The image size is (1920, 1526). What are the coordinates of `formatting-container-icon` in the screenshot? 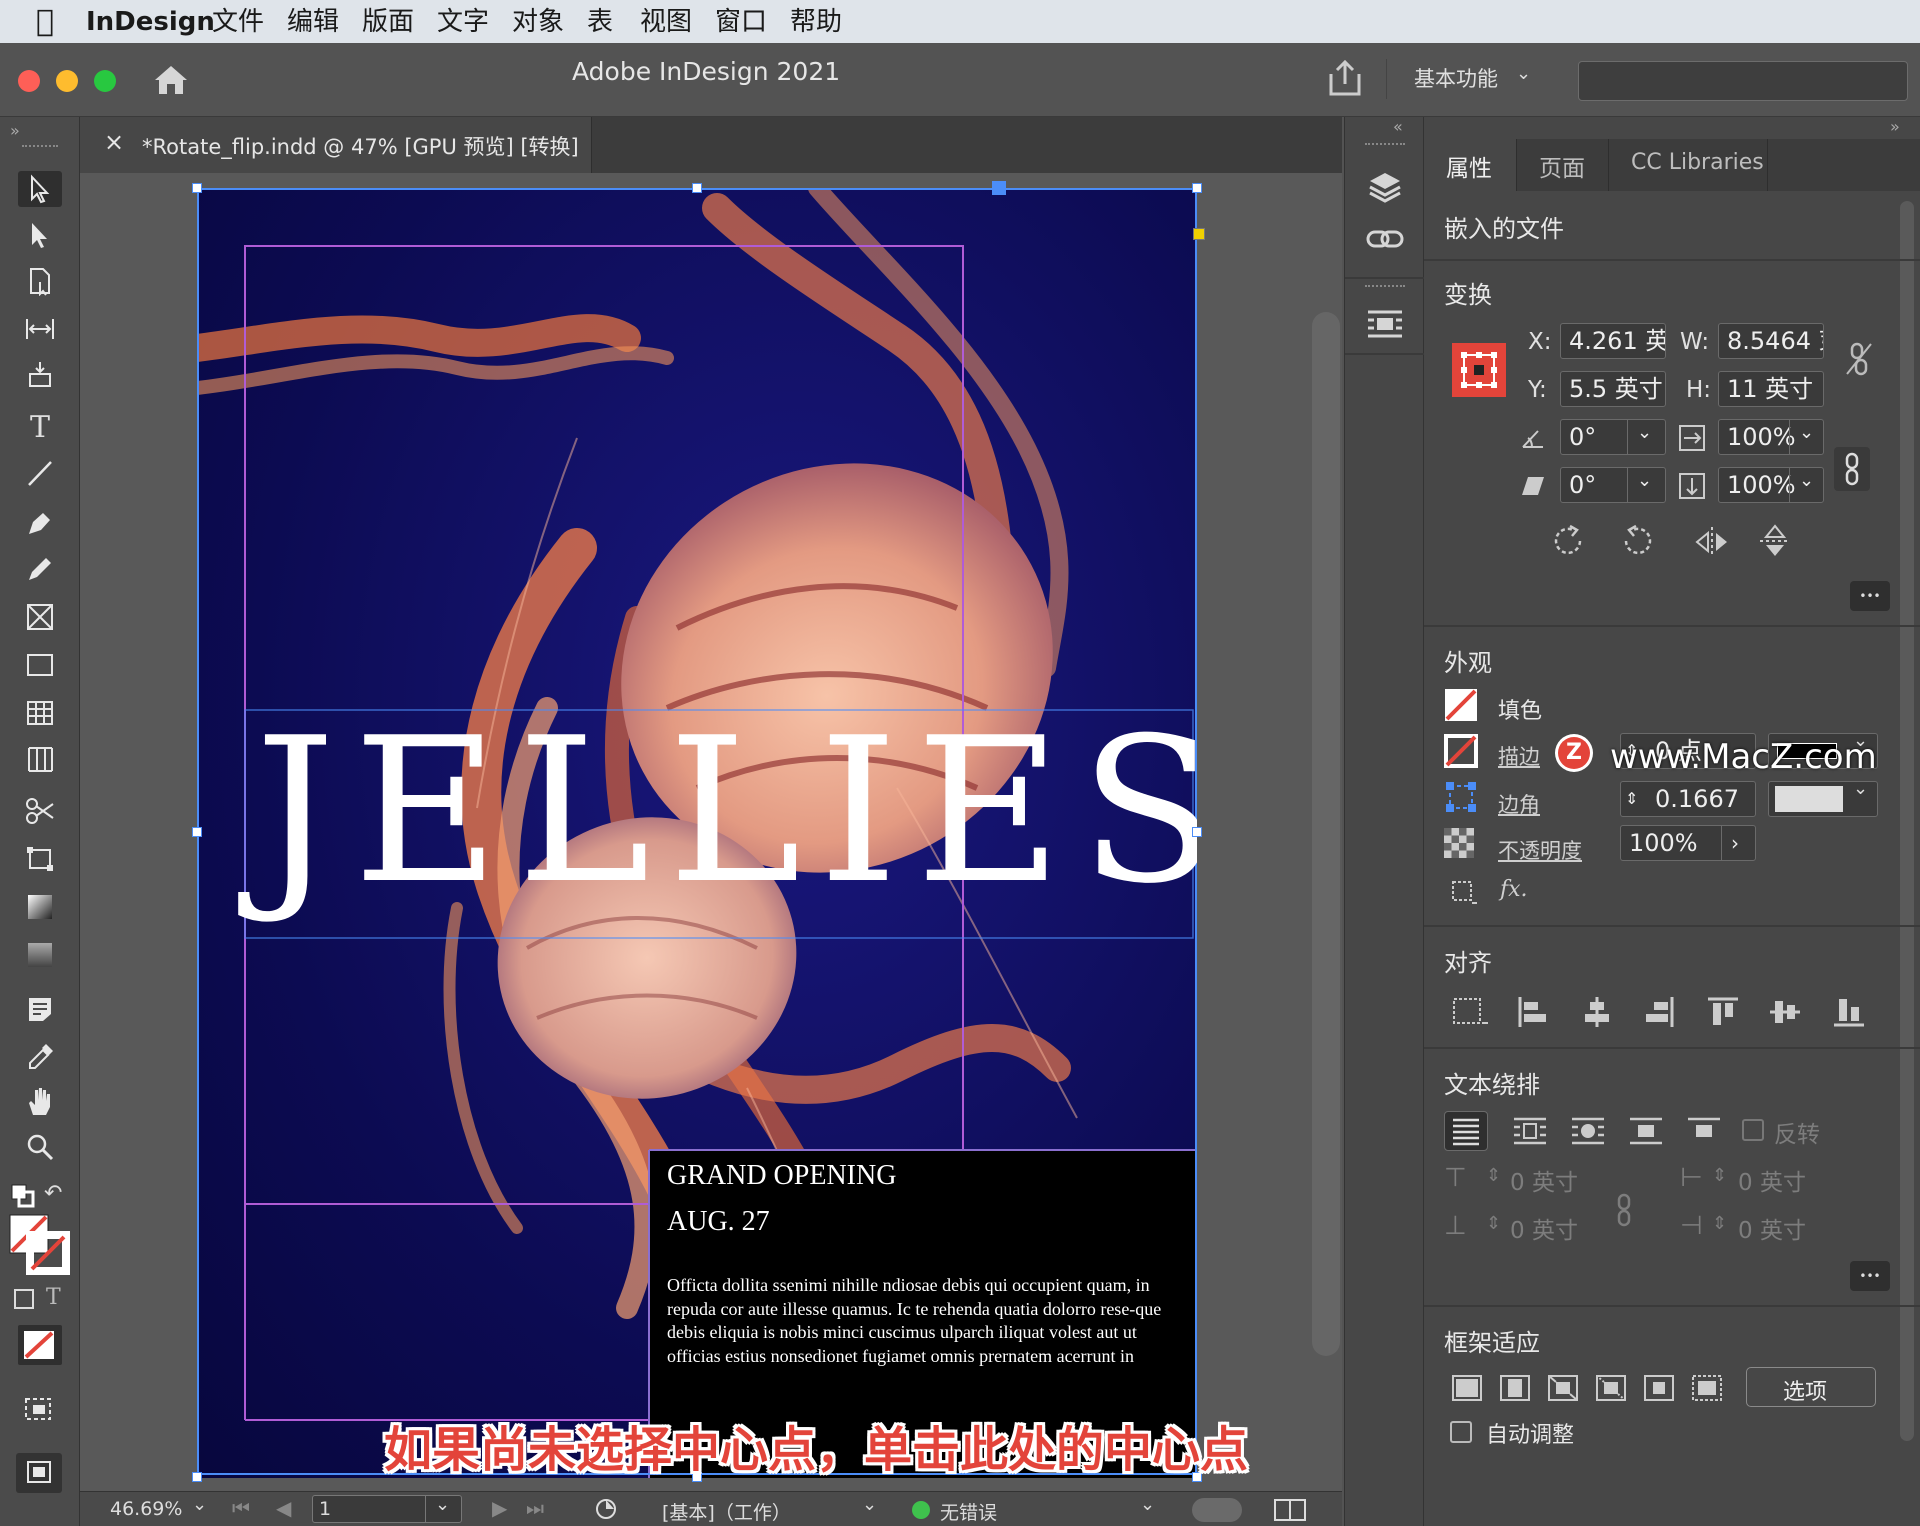 It's located at (24, 1299).